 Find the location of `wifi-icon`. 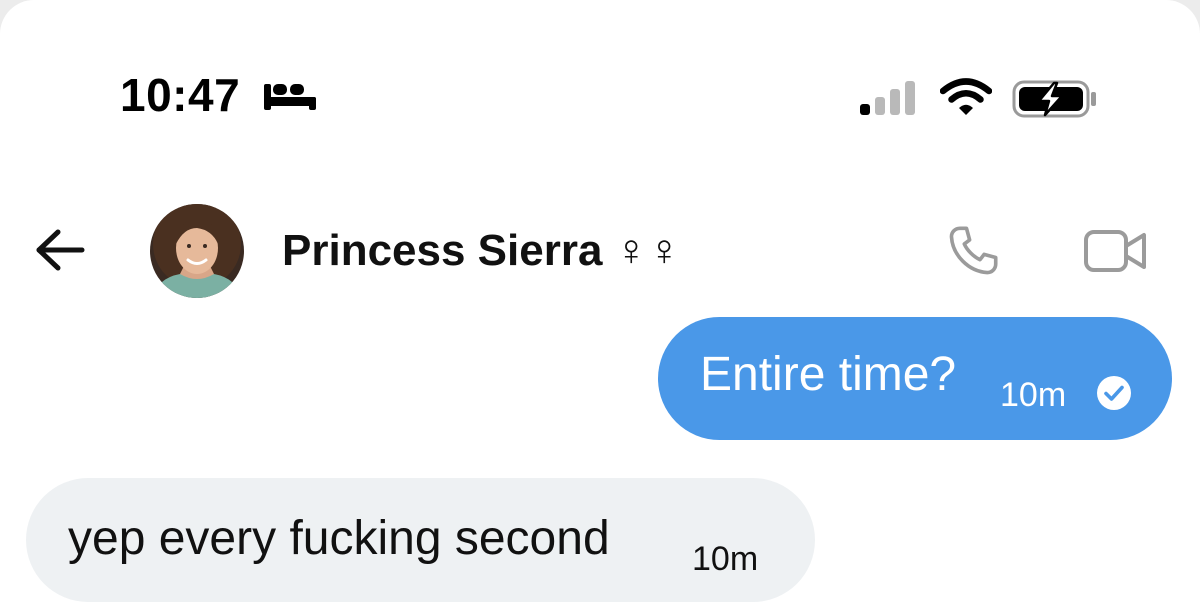

wifi-icon is located at coordinates (966, 96).